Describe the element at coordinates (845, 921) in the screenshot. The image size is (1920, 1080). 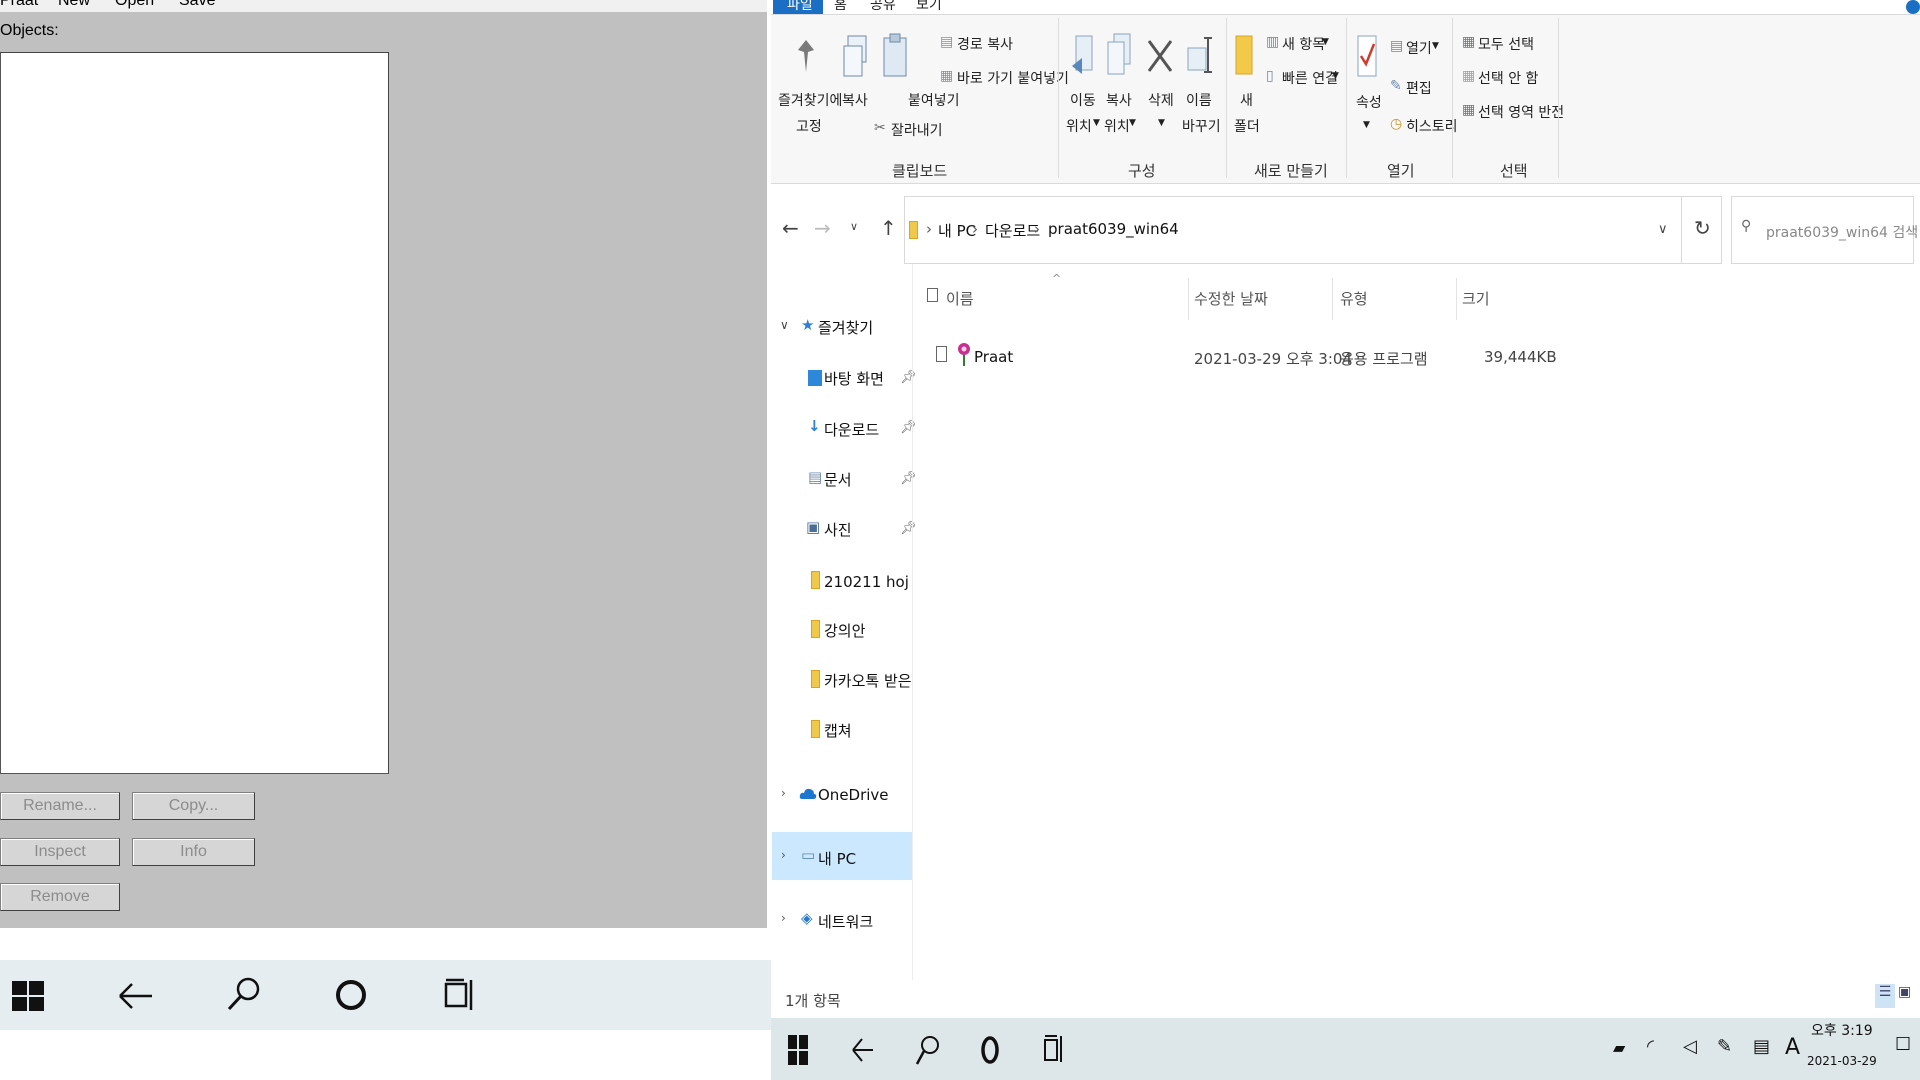
I see `nav-network: 네트워크` at that location.